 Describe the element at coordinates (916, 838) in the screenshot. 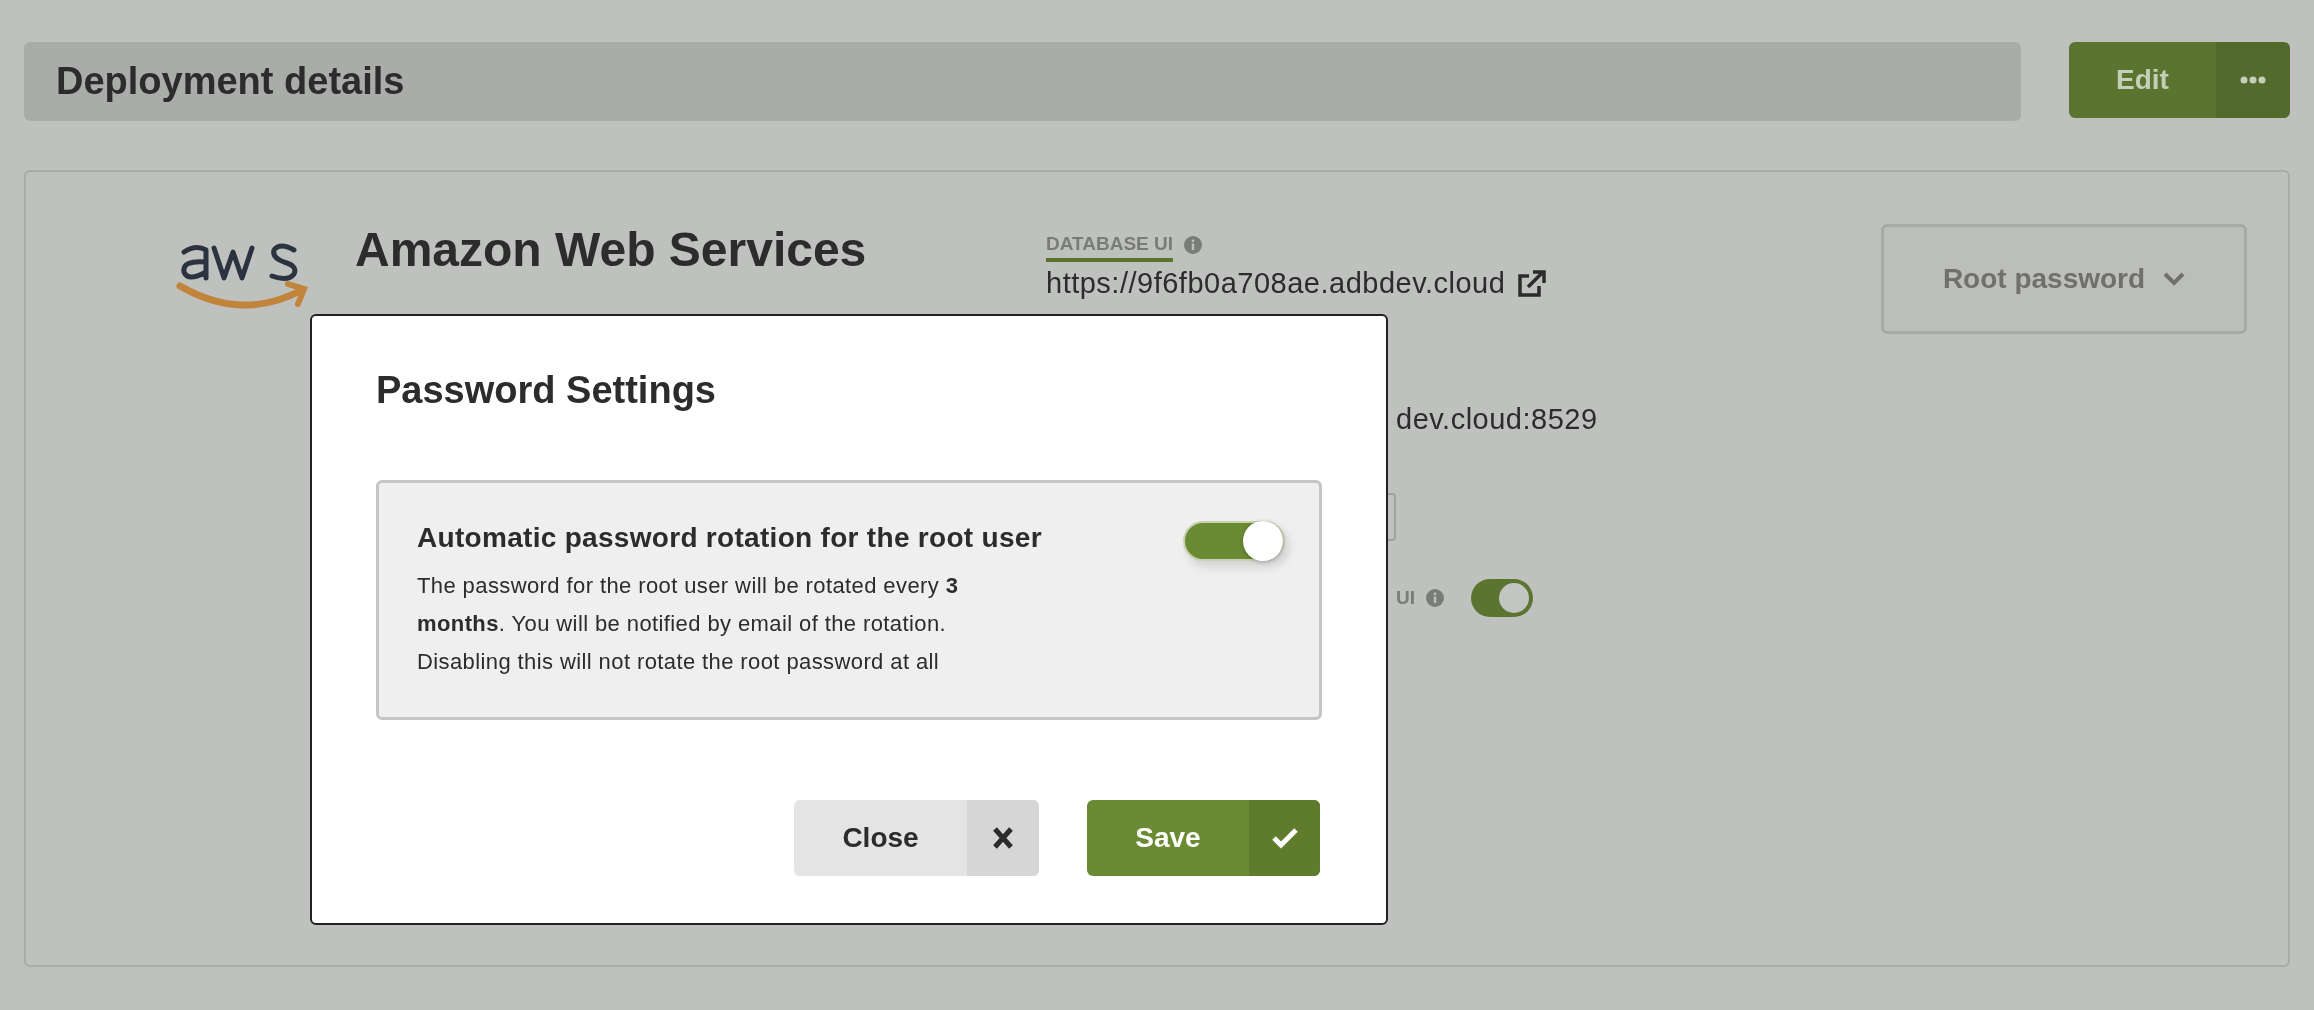

I see `close-button: Close` at that location.